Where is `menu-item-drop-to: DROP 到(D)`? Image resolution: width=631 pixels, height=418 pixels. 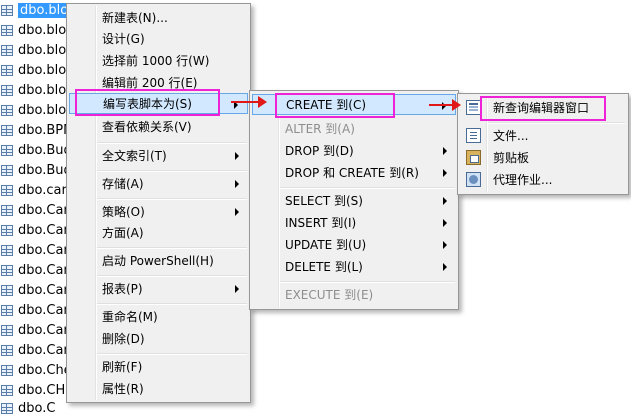
menu-item-drop-to: DROP 到(D) is located at coordinates (354, 150).